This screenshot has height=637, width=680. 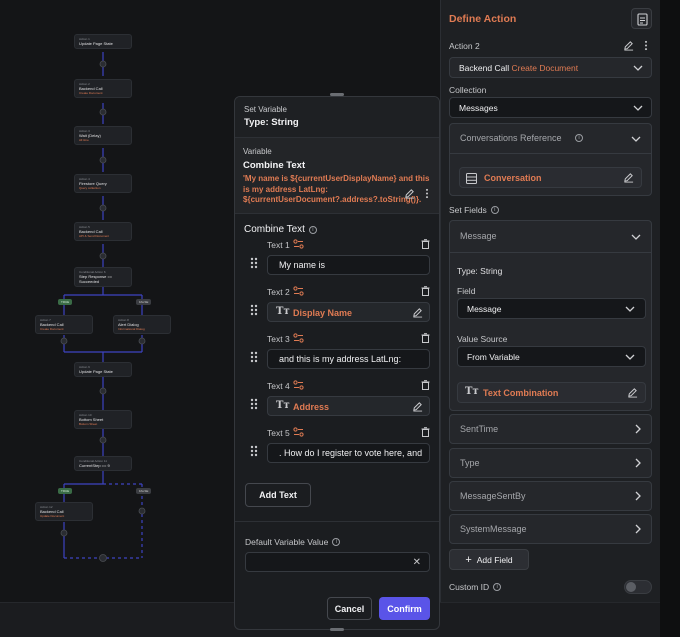 What do you see at coordinates (550, 529) in the screenshot?
I see `field-row-systemmessage: SystemMessage` at bounding box center [550, 529].